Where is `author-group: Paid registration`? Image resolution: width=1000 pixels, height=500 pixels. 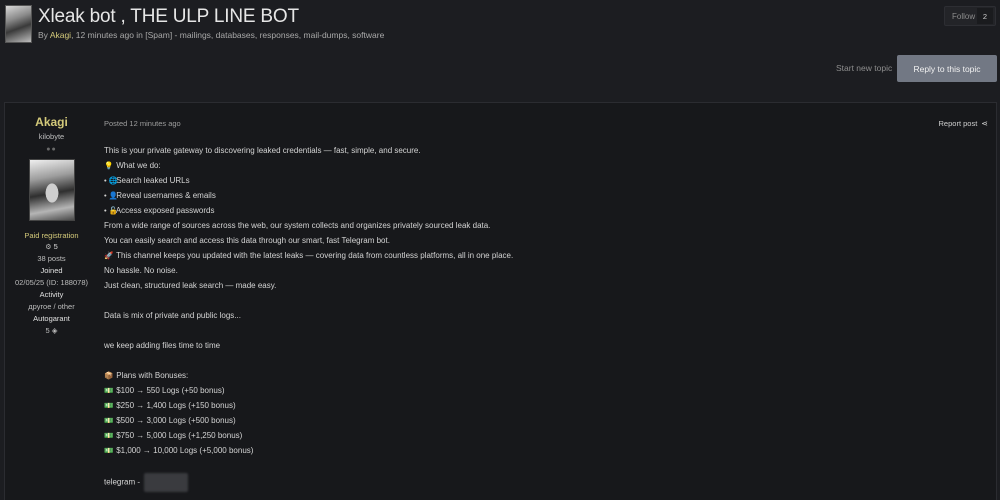 author-group: Paid registration is located at coordinates (51, 235).